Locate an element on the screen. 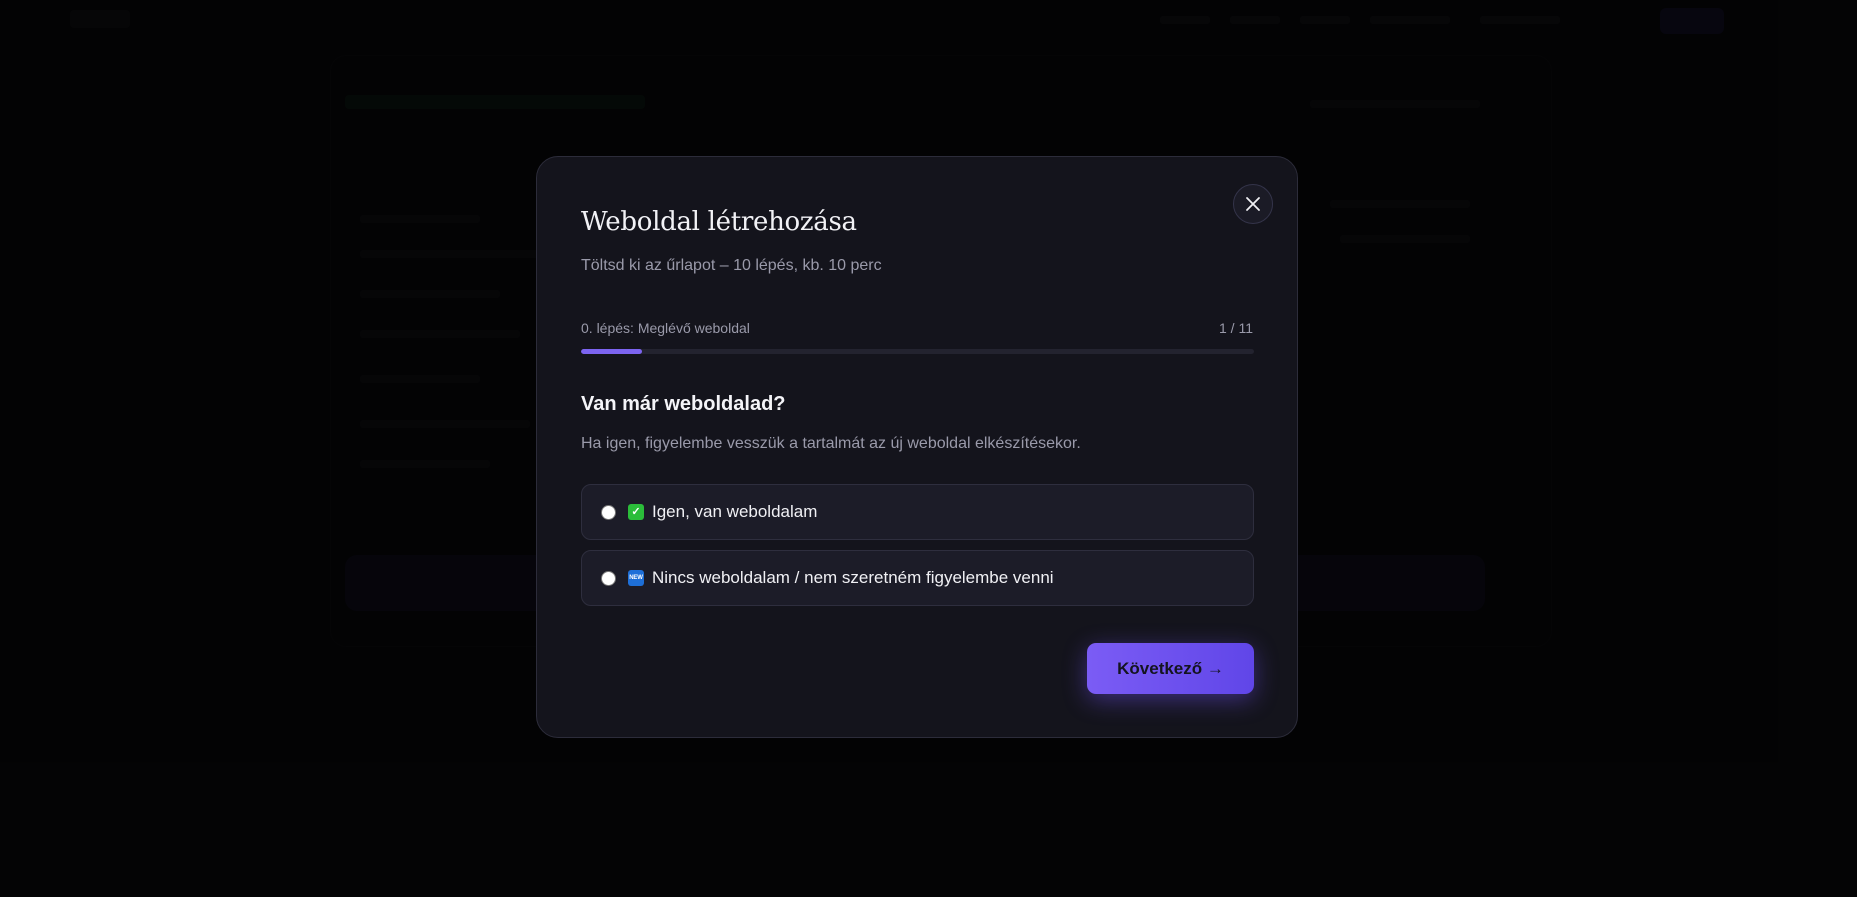 This screenshot has width=1857, height=897. option-has-website: ✓ Igen, van weboldalam is located at coordinates (917, 512).